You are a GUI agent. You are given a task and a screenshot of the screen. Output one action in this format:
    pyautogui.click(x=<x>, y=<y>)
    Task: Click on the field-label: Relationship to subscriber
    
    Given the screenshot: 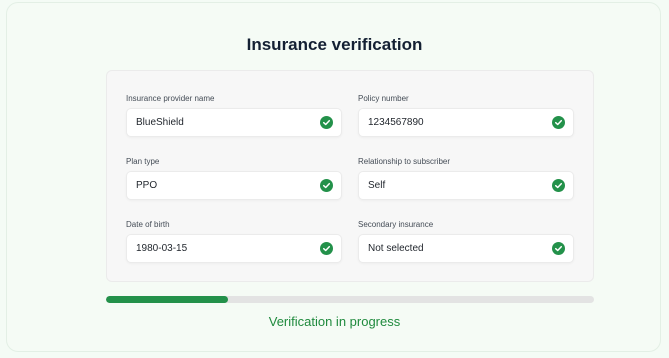 What is the action you would take?
    pyautogui.click(x=404, y=161)
    